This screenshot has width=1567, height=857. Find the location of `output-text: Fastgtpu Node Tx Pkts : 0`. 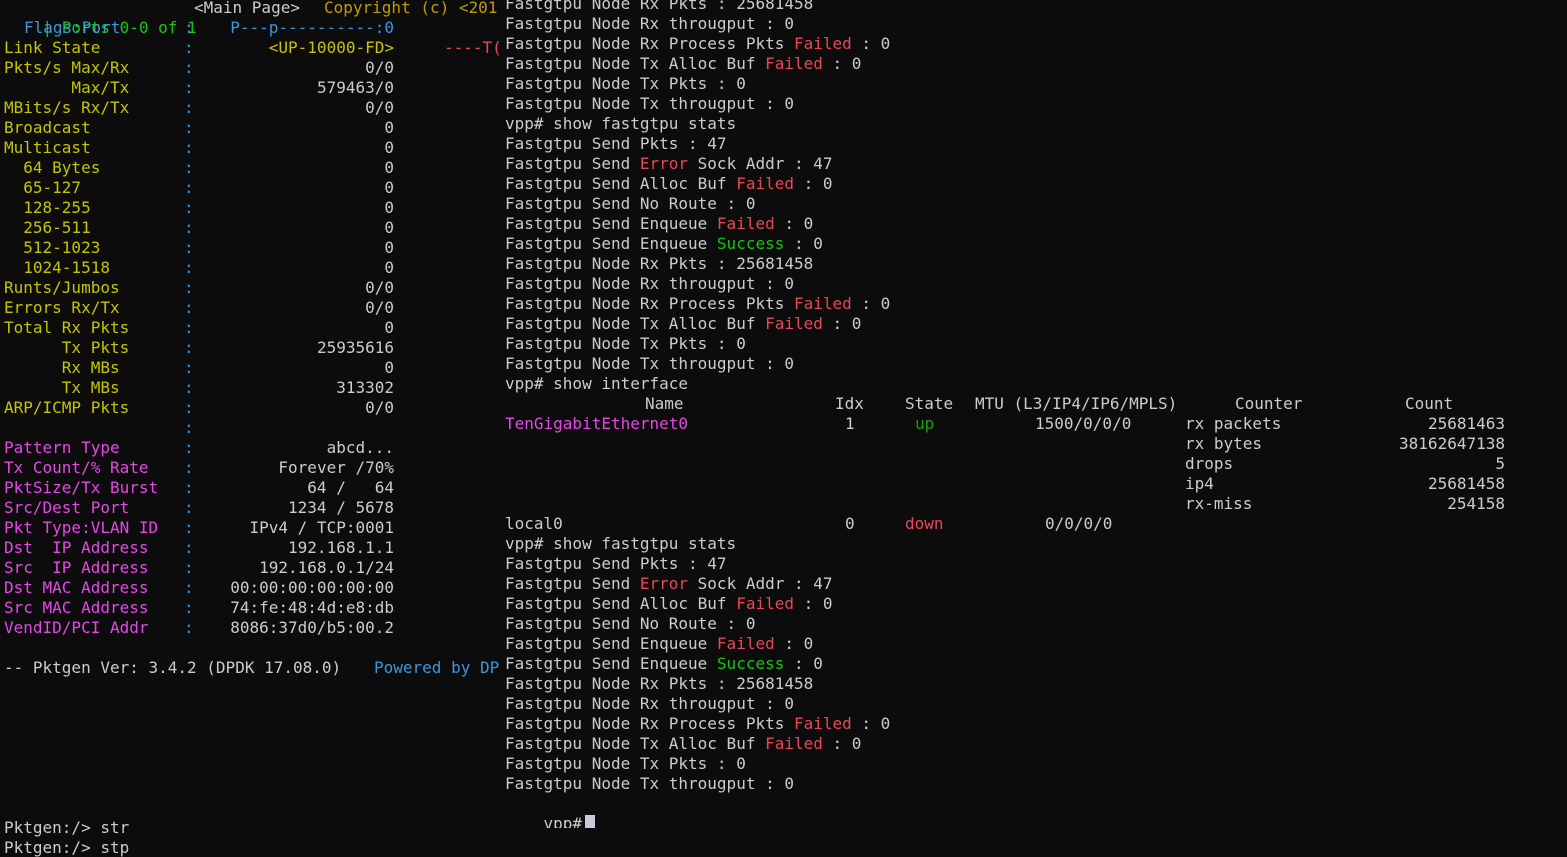

output-text: Fastgtpu Node Tx Pkts : 0 is located at coordinates (625, 763).